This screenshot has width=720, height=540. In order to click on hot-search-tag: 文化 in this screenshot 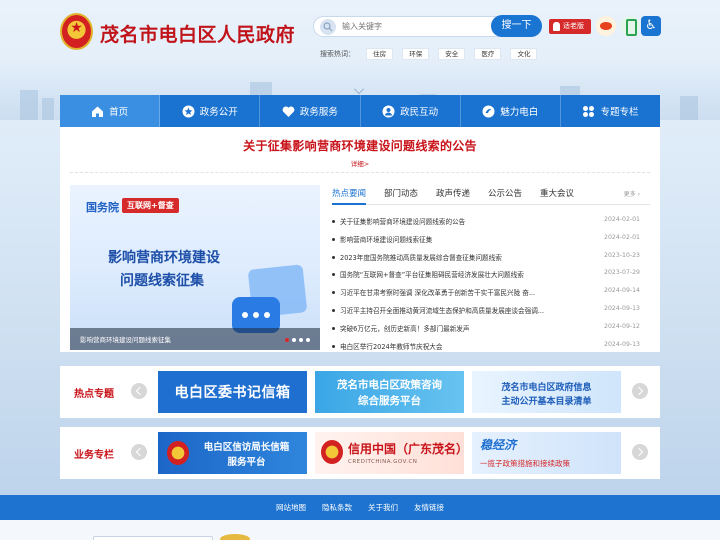, I will do `click(524, 53)`.